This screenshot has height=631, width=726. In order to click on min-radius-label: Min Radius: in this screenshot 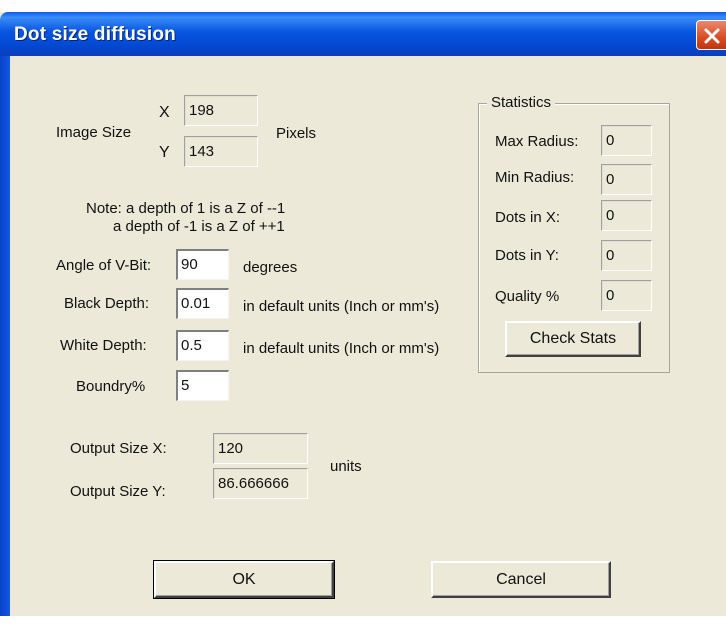, I will do `click(535, 177)`.